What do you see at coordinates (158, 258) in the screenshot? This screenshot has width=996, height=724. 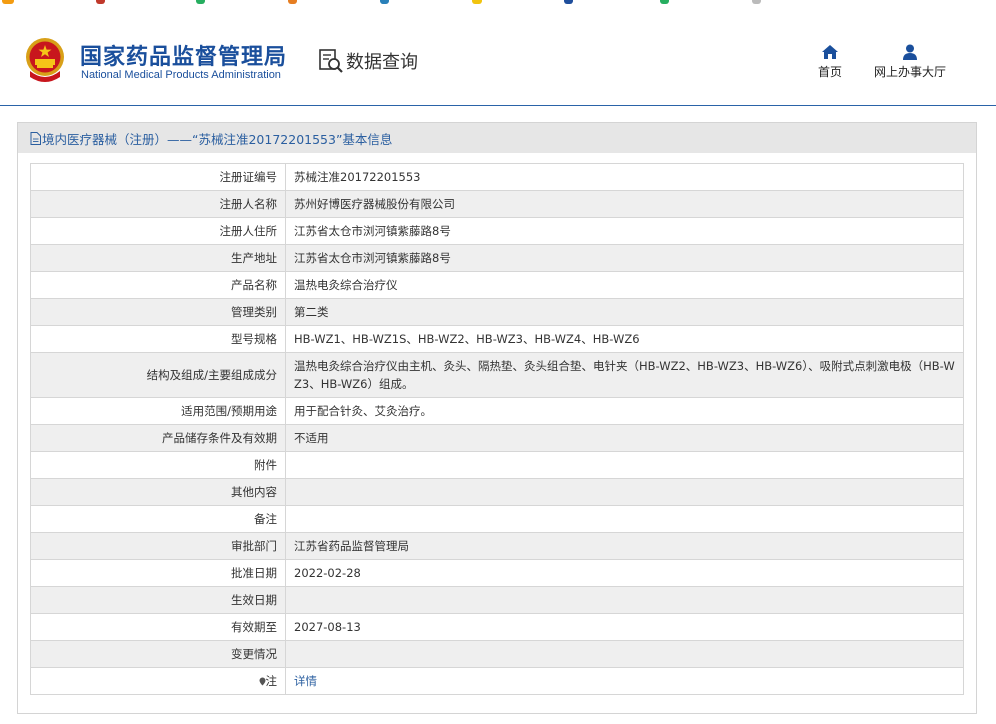 I see `field-label: 生产地址` at bounding box center [158, 258].